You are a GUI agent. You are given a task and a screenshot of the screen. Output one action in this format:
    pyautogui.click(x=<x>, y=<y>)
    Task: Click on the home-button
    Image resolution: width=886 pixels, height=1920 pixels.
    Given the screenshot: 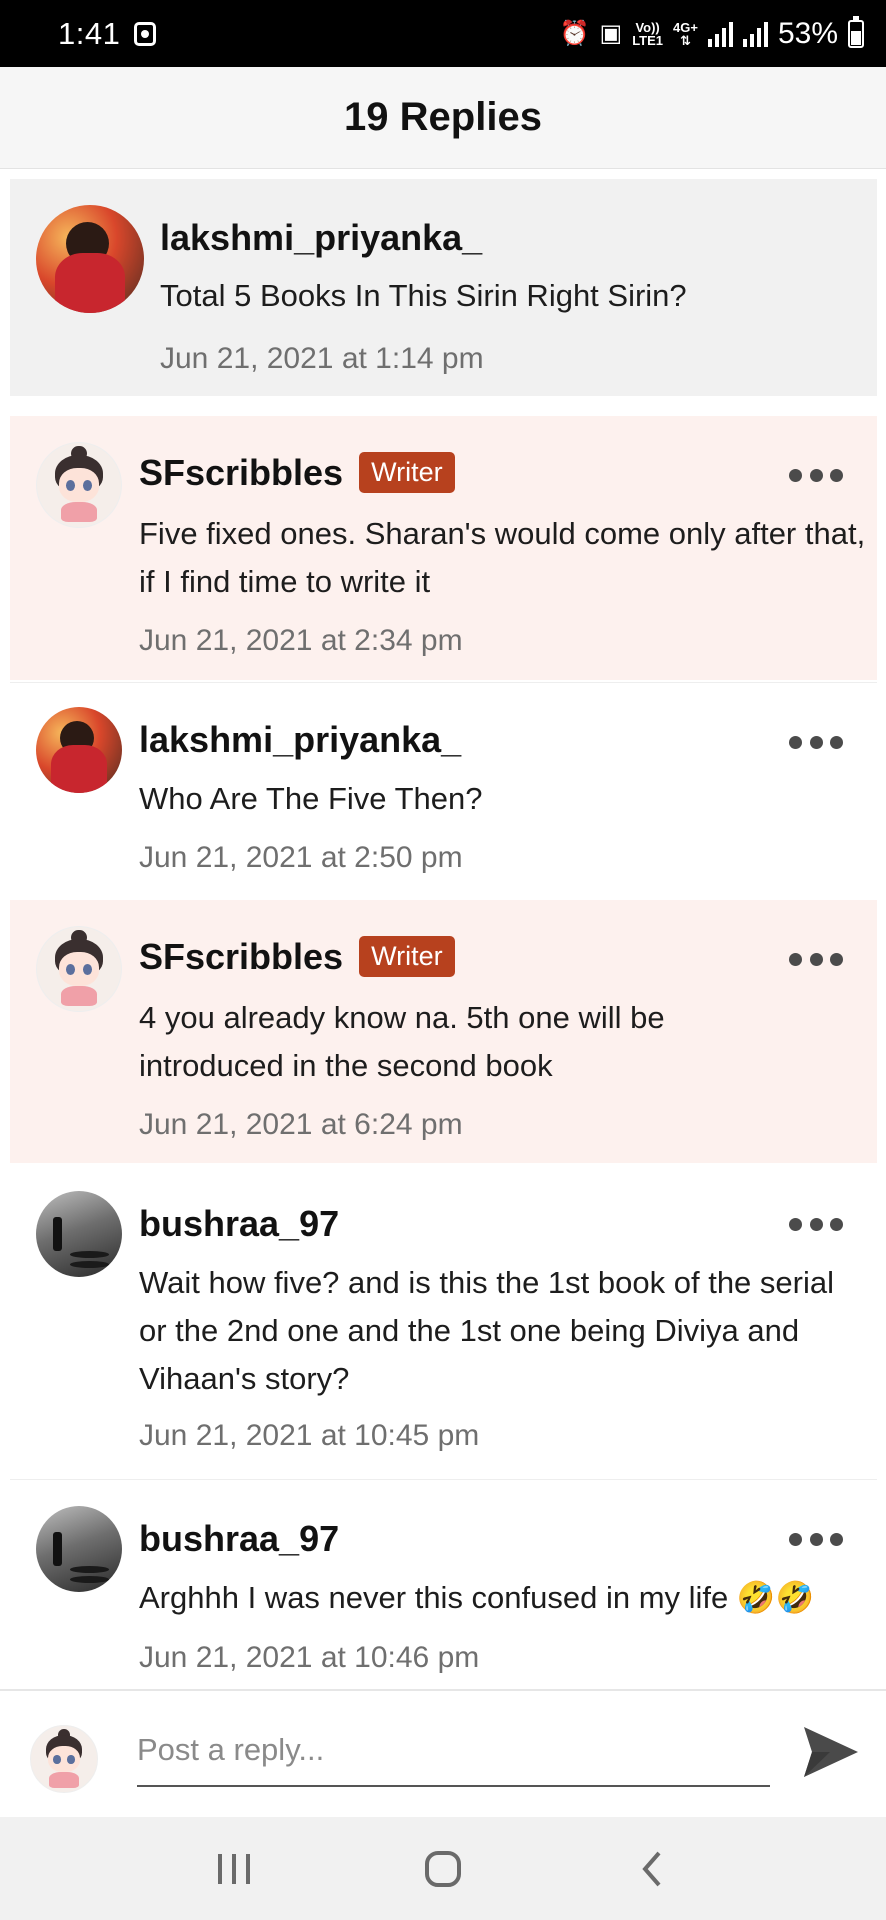 What is the action you would take?
    pyautogui.click(x=443, y=1869)
    